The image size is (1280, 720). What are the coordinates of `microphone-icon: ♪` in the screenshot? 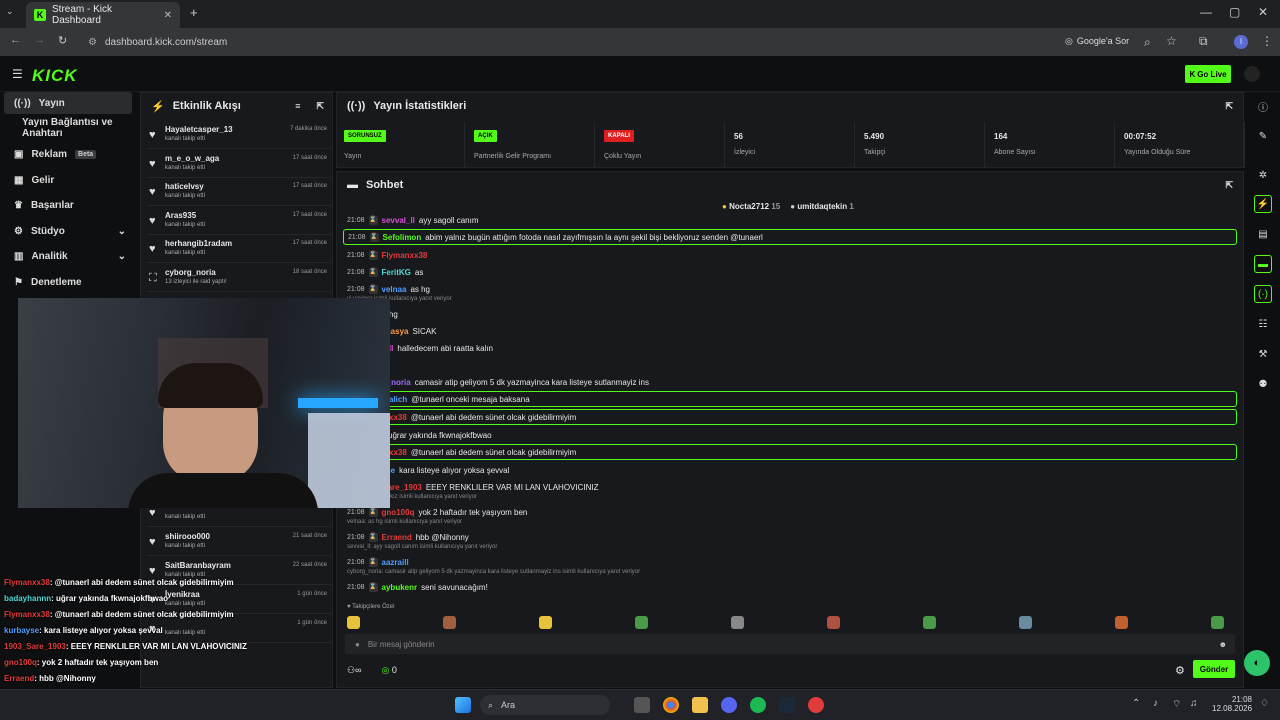 It's located at (1155, 703).